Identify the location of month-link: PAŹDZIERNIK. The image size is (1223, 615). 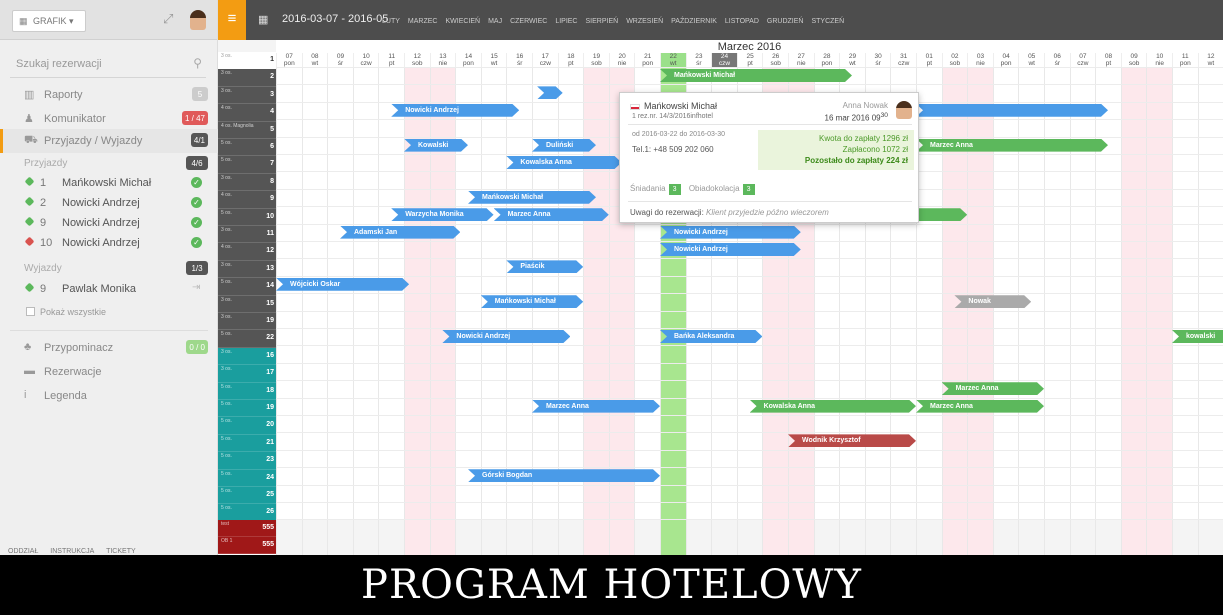
(694, 21).